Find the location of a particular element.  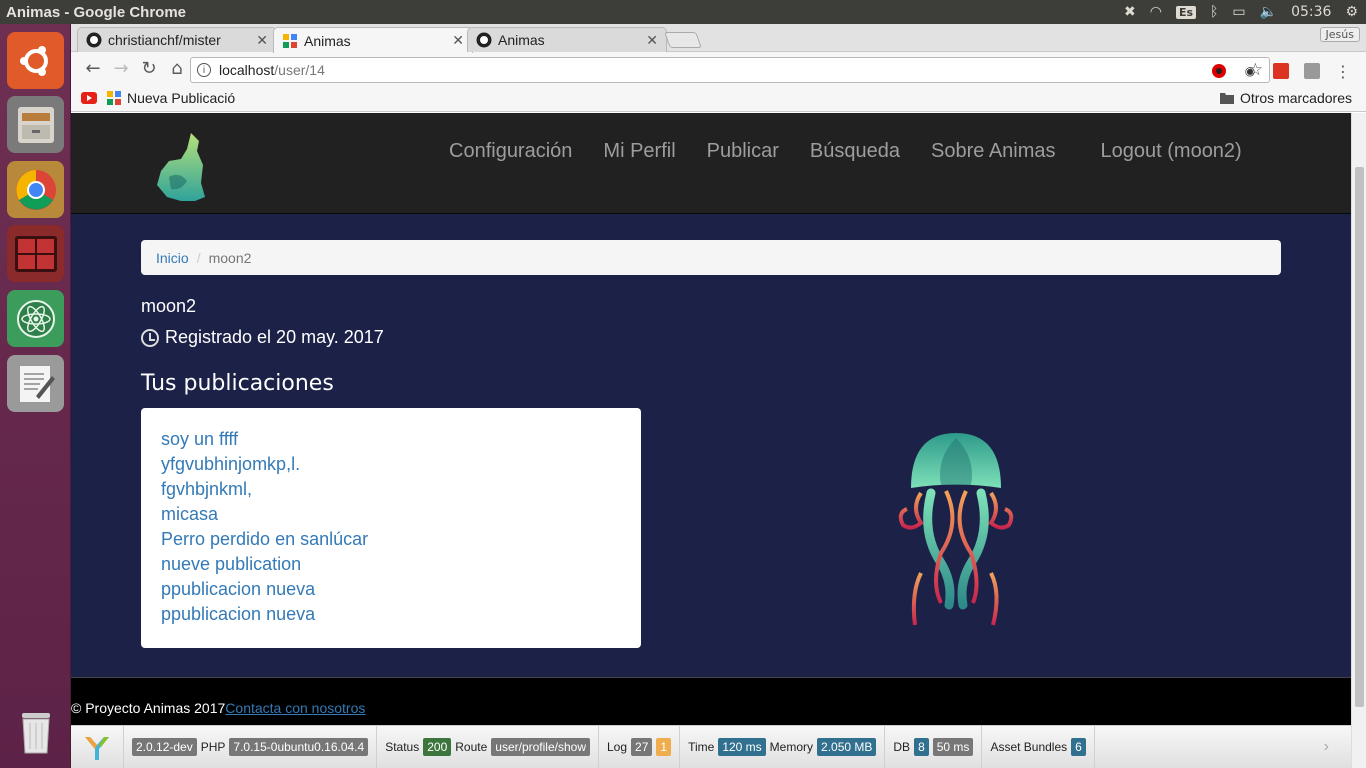

yii-db-block: DB 8 50 ms is located at coordinates (934, 746).